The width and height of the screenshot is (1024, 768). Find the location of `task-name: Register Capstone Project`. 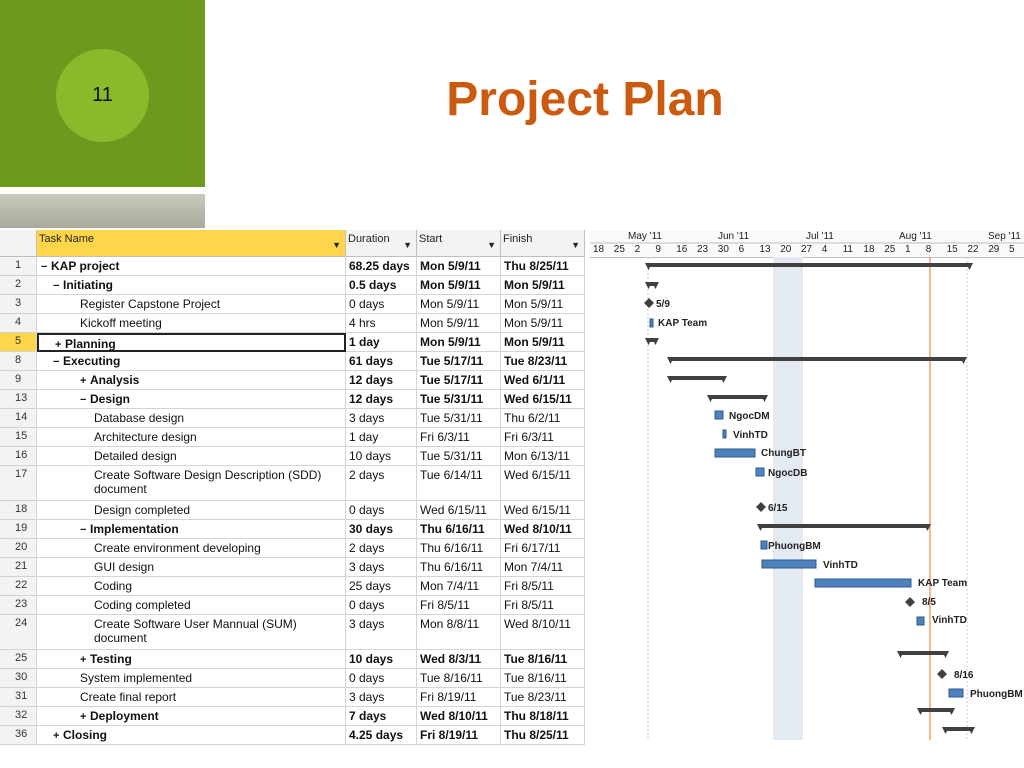

task-name: Register Capstone Project is located at coordinates (191, 304).